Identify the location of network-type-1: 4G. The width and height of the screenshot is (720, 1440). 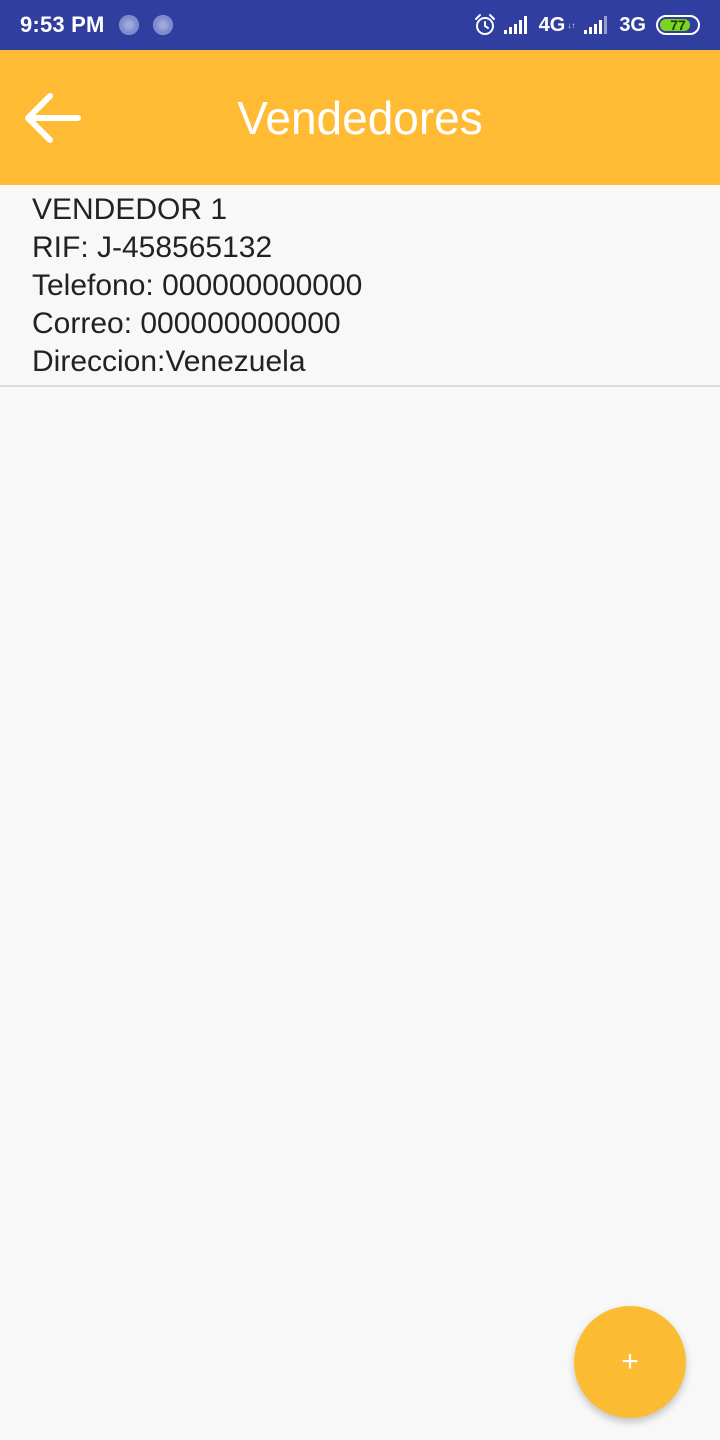
(552, 24).